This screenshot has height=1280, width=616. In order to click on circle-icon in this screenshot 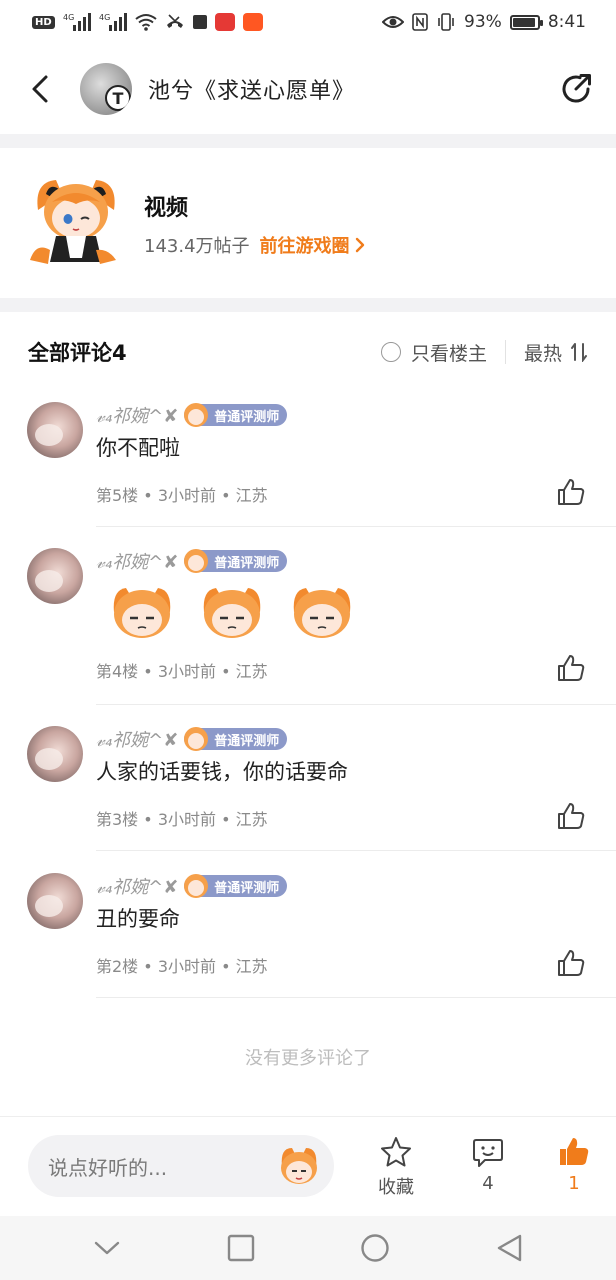, I will do `click(375, 1248)`.